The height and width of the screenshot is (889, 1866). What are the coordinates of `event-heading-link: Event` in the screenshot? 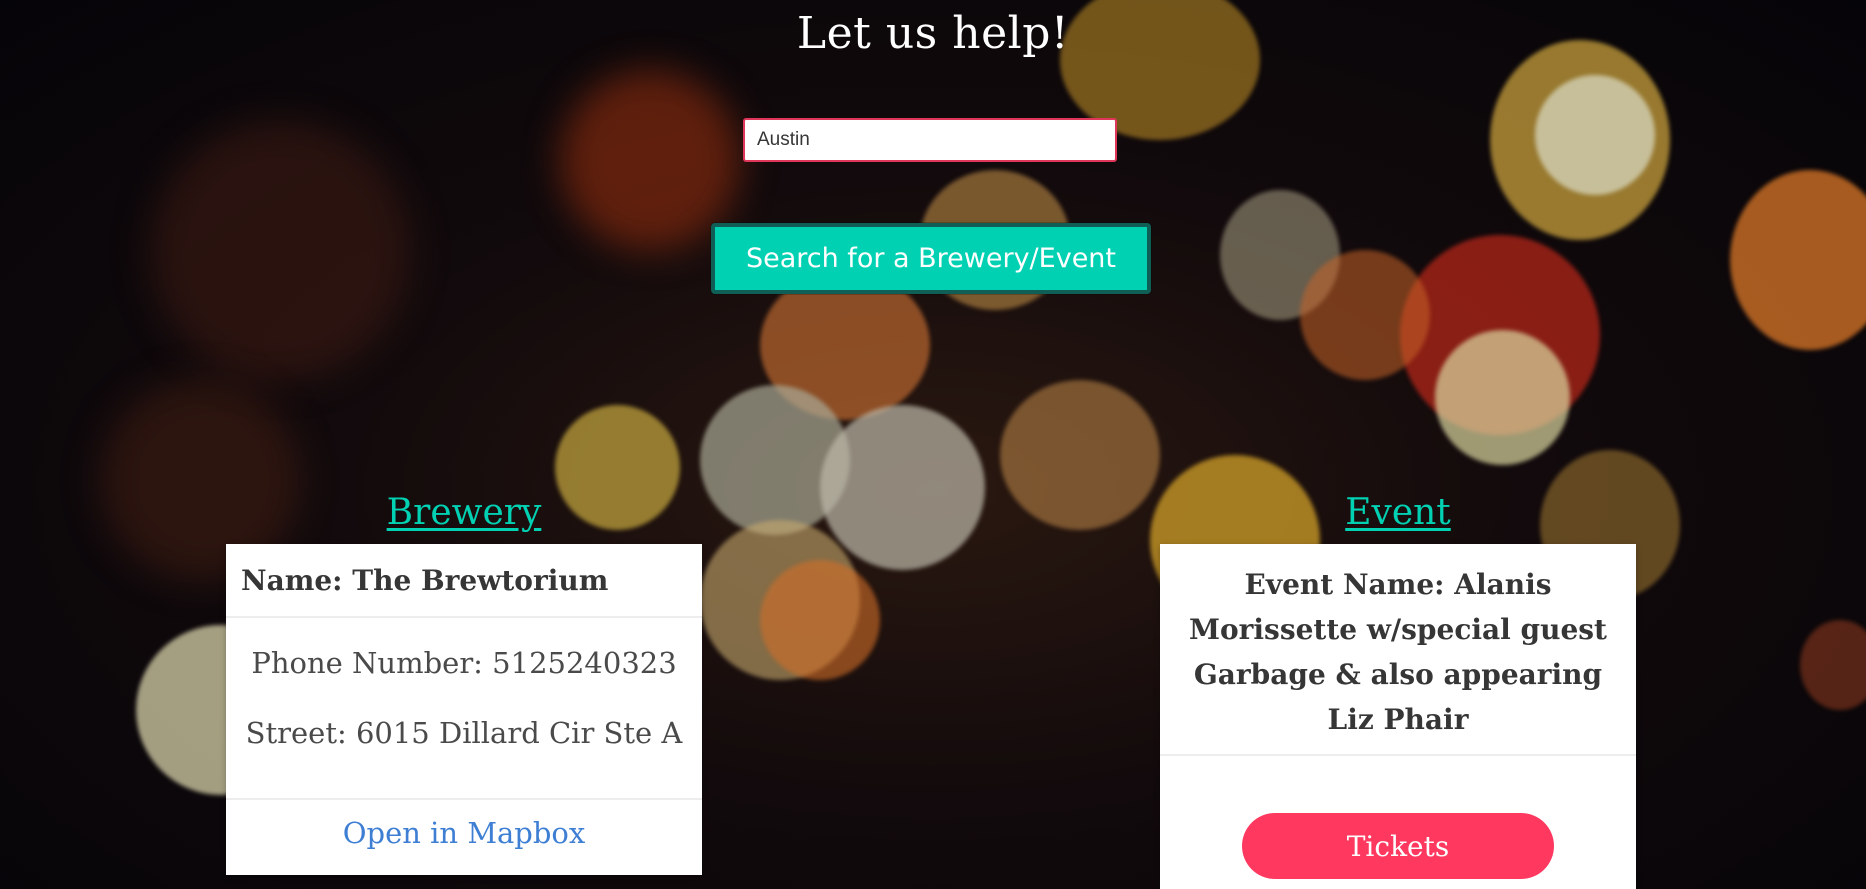 It's located at (1398, 512).